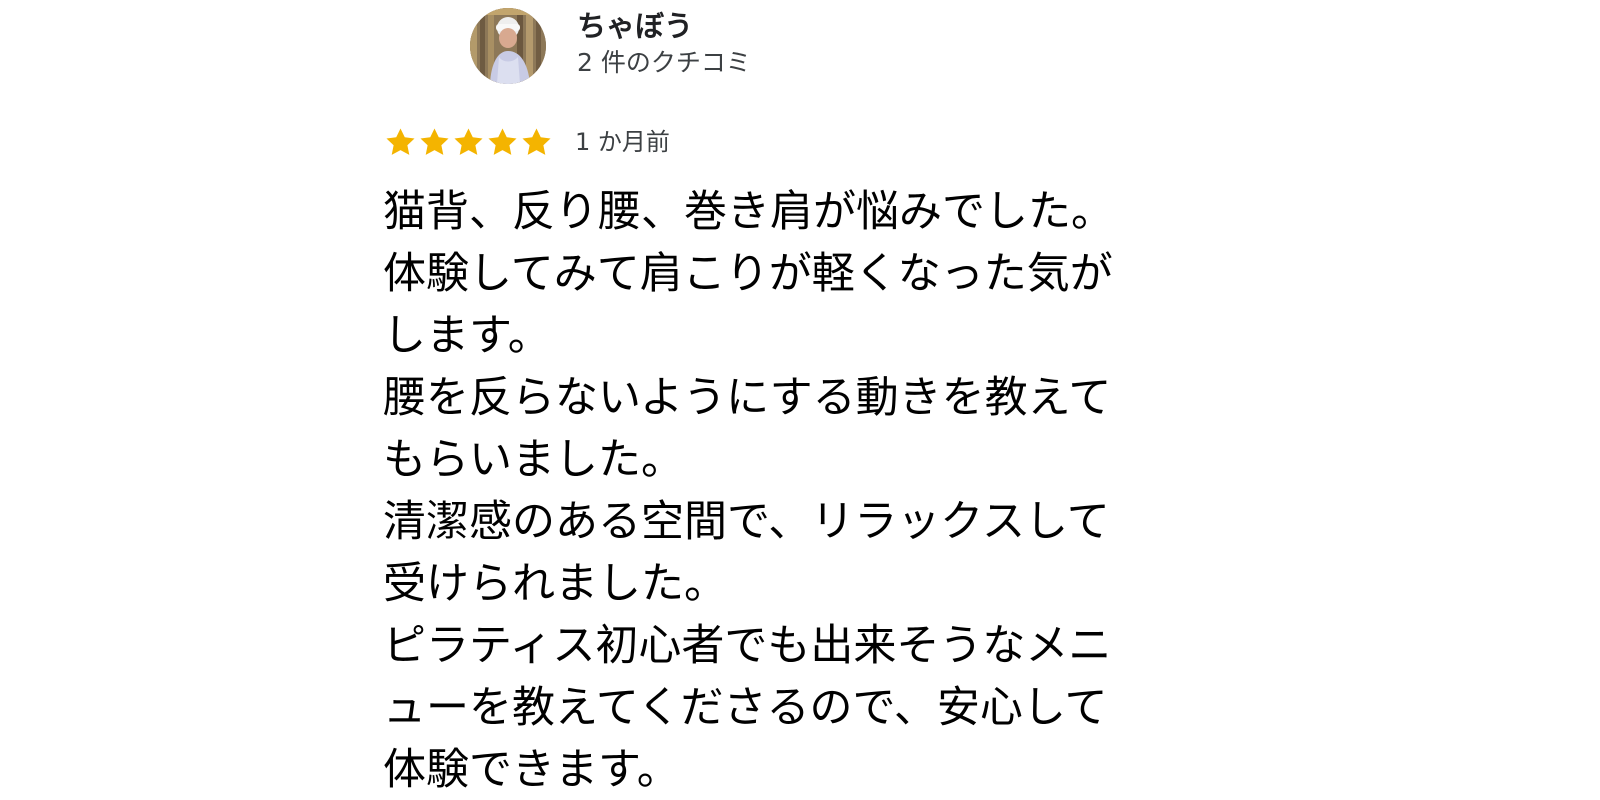 Image resolution: width=1600 pixels, height=800 pixels. Describe the element at coordinates (635, 26) in the screenshot. I see `reviewer-name: ちゃぼう` at that location.